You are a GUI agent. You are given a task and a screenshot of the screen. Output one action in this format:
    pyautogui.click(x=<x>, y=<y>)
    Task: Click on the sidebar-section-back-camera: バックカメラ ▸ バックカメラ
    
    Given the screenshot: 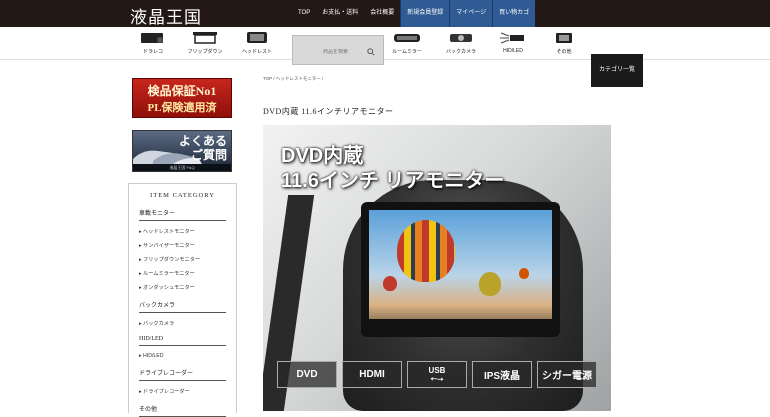 What is the action you would take?
    pyautogui.click(x=182, y=313)
    